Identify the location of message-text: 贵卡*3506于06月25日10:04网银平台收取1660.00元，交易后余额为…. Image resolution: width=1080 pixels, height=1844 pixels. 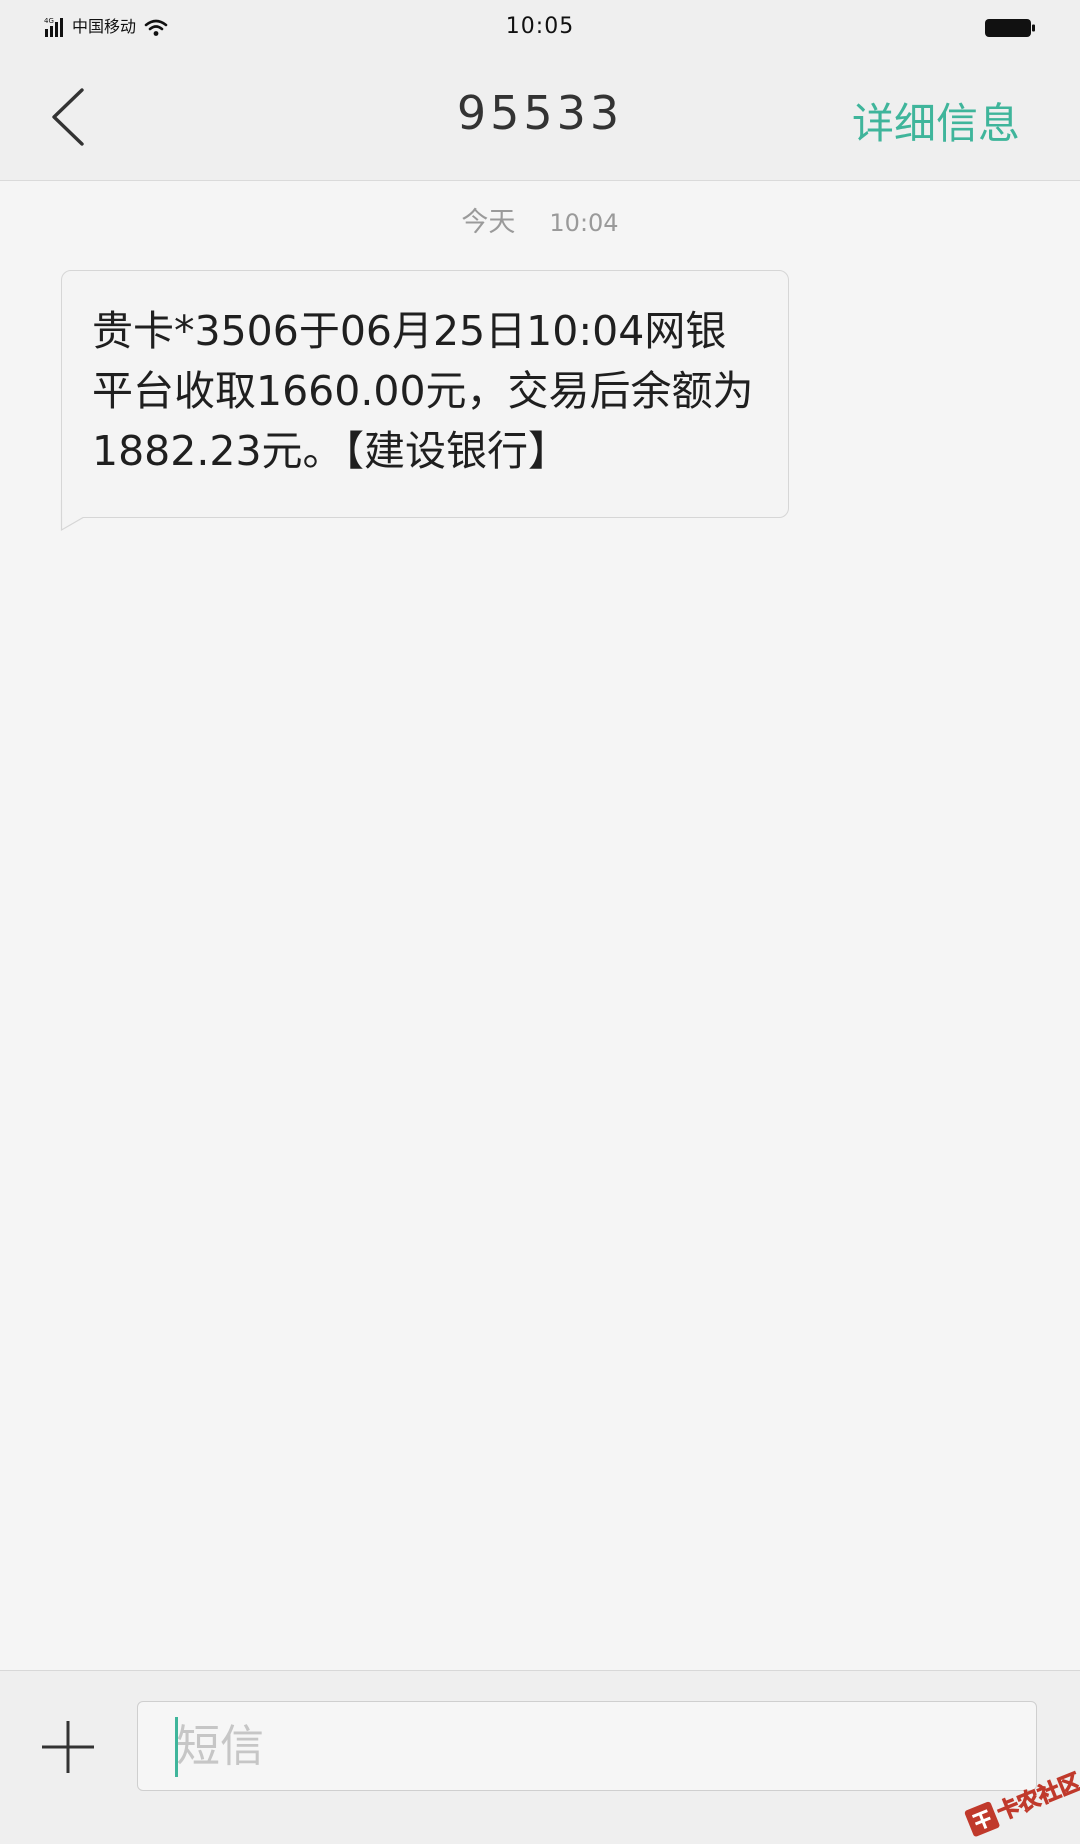
(423, 391).